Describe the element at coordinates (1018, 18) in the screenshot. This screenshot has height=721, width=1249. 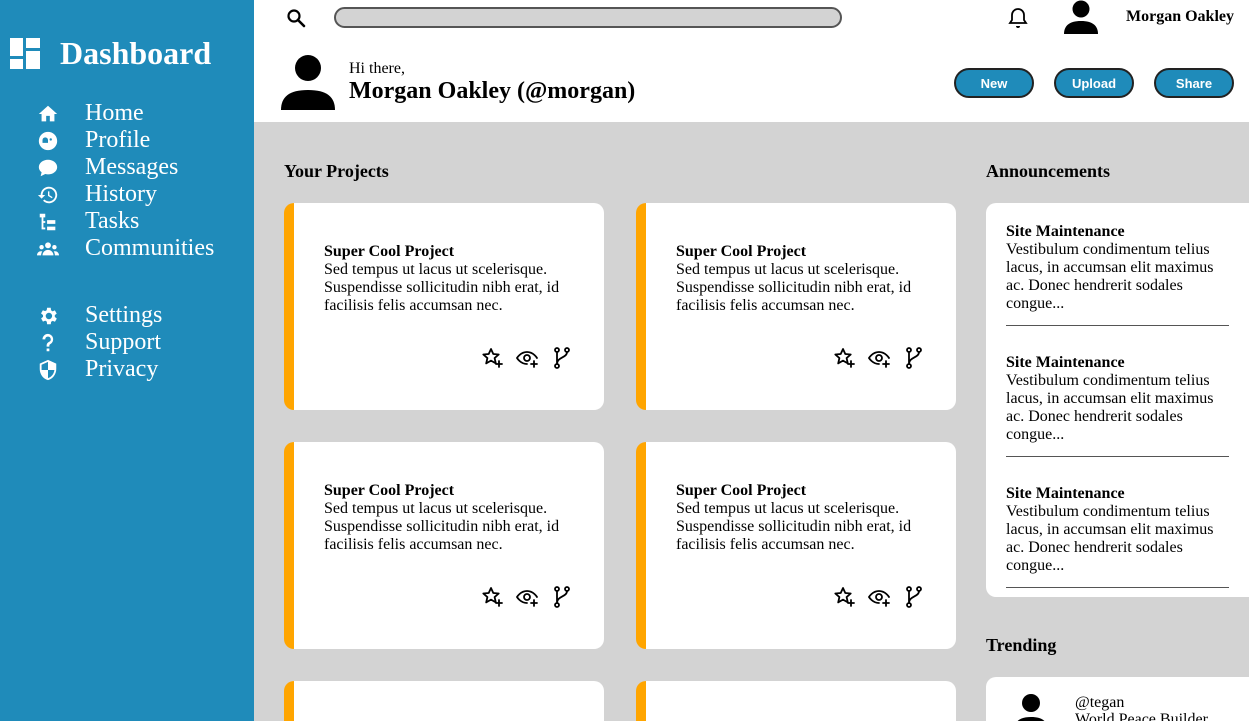
I see `bell-icon` at that location.